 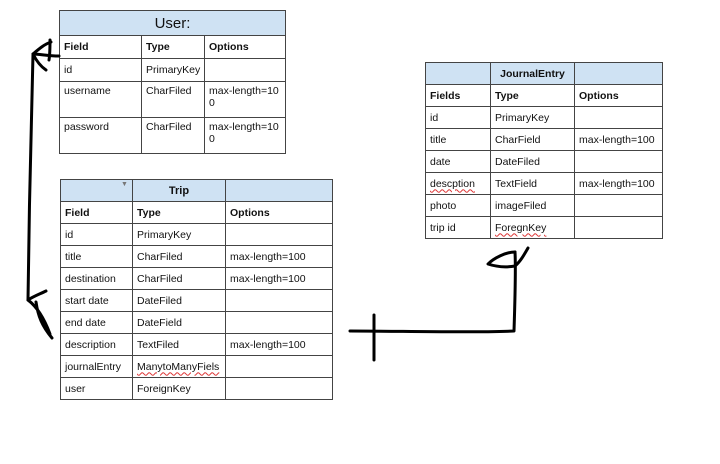 I want to click on journal-crowsfoot-mark, so click(x=508, y=257).